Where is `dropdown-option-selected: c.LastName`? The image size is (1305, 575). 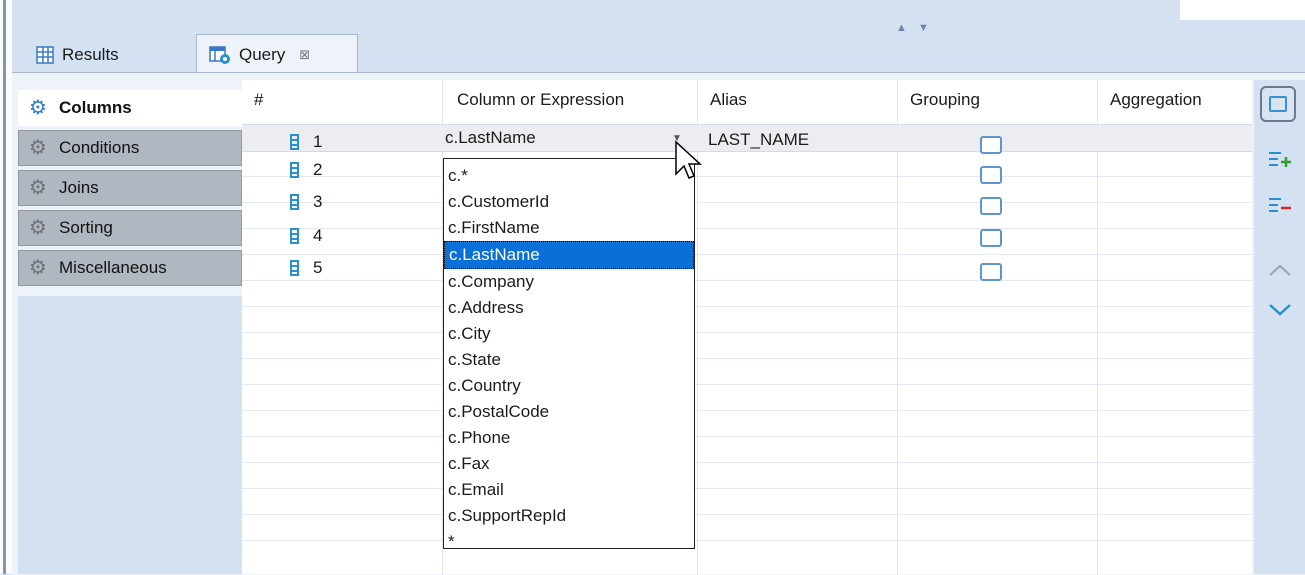 dropdown-option-selected: c.LastName is located at coordinates (569, 255).